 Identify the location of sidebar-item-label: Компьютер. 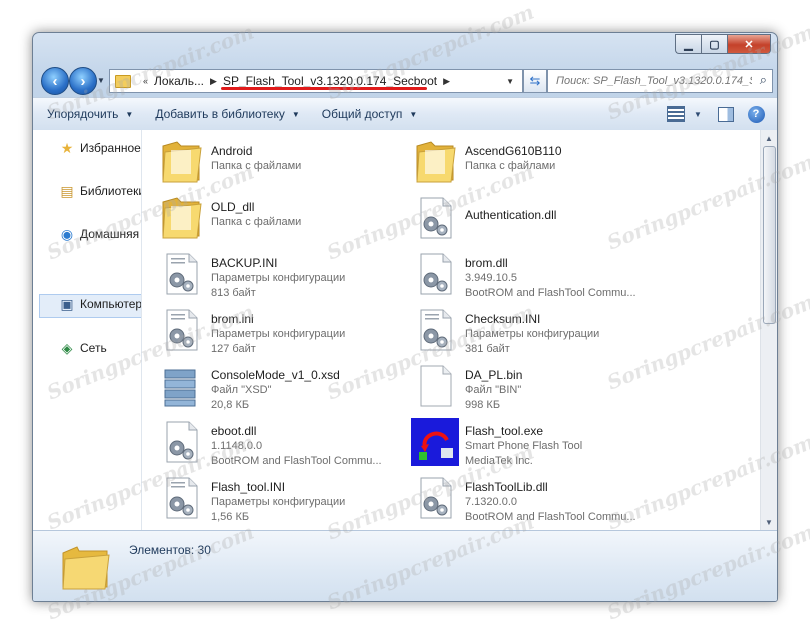
(111, 304).